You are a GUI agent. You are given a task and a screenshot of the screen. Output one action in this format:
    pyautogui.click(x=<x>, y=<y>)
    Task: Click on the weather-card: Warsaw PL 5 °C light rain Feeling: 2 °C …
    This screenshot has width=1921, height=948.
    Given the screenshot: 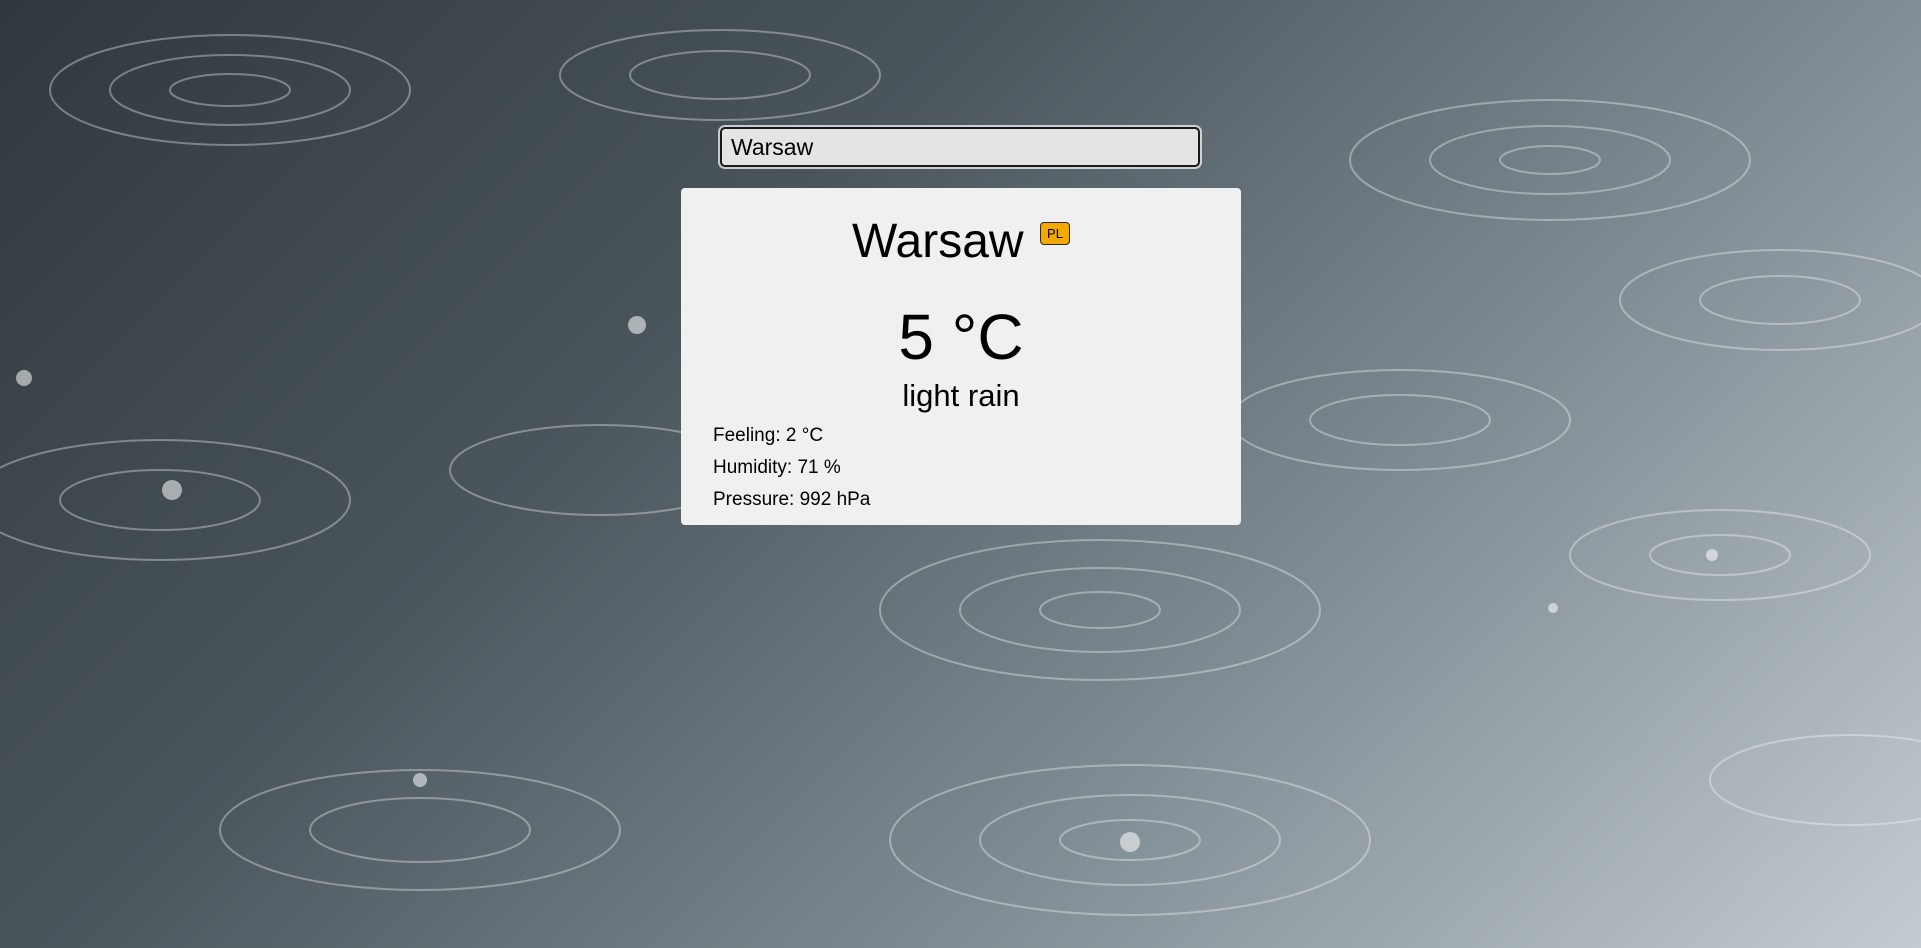 What is the action you would take?
    pyautogui.click(x=961, y=356)
    